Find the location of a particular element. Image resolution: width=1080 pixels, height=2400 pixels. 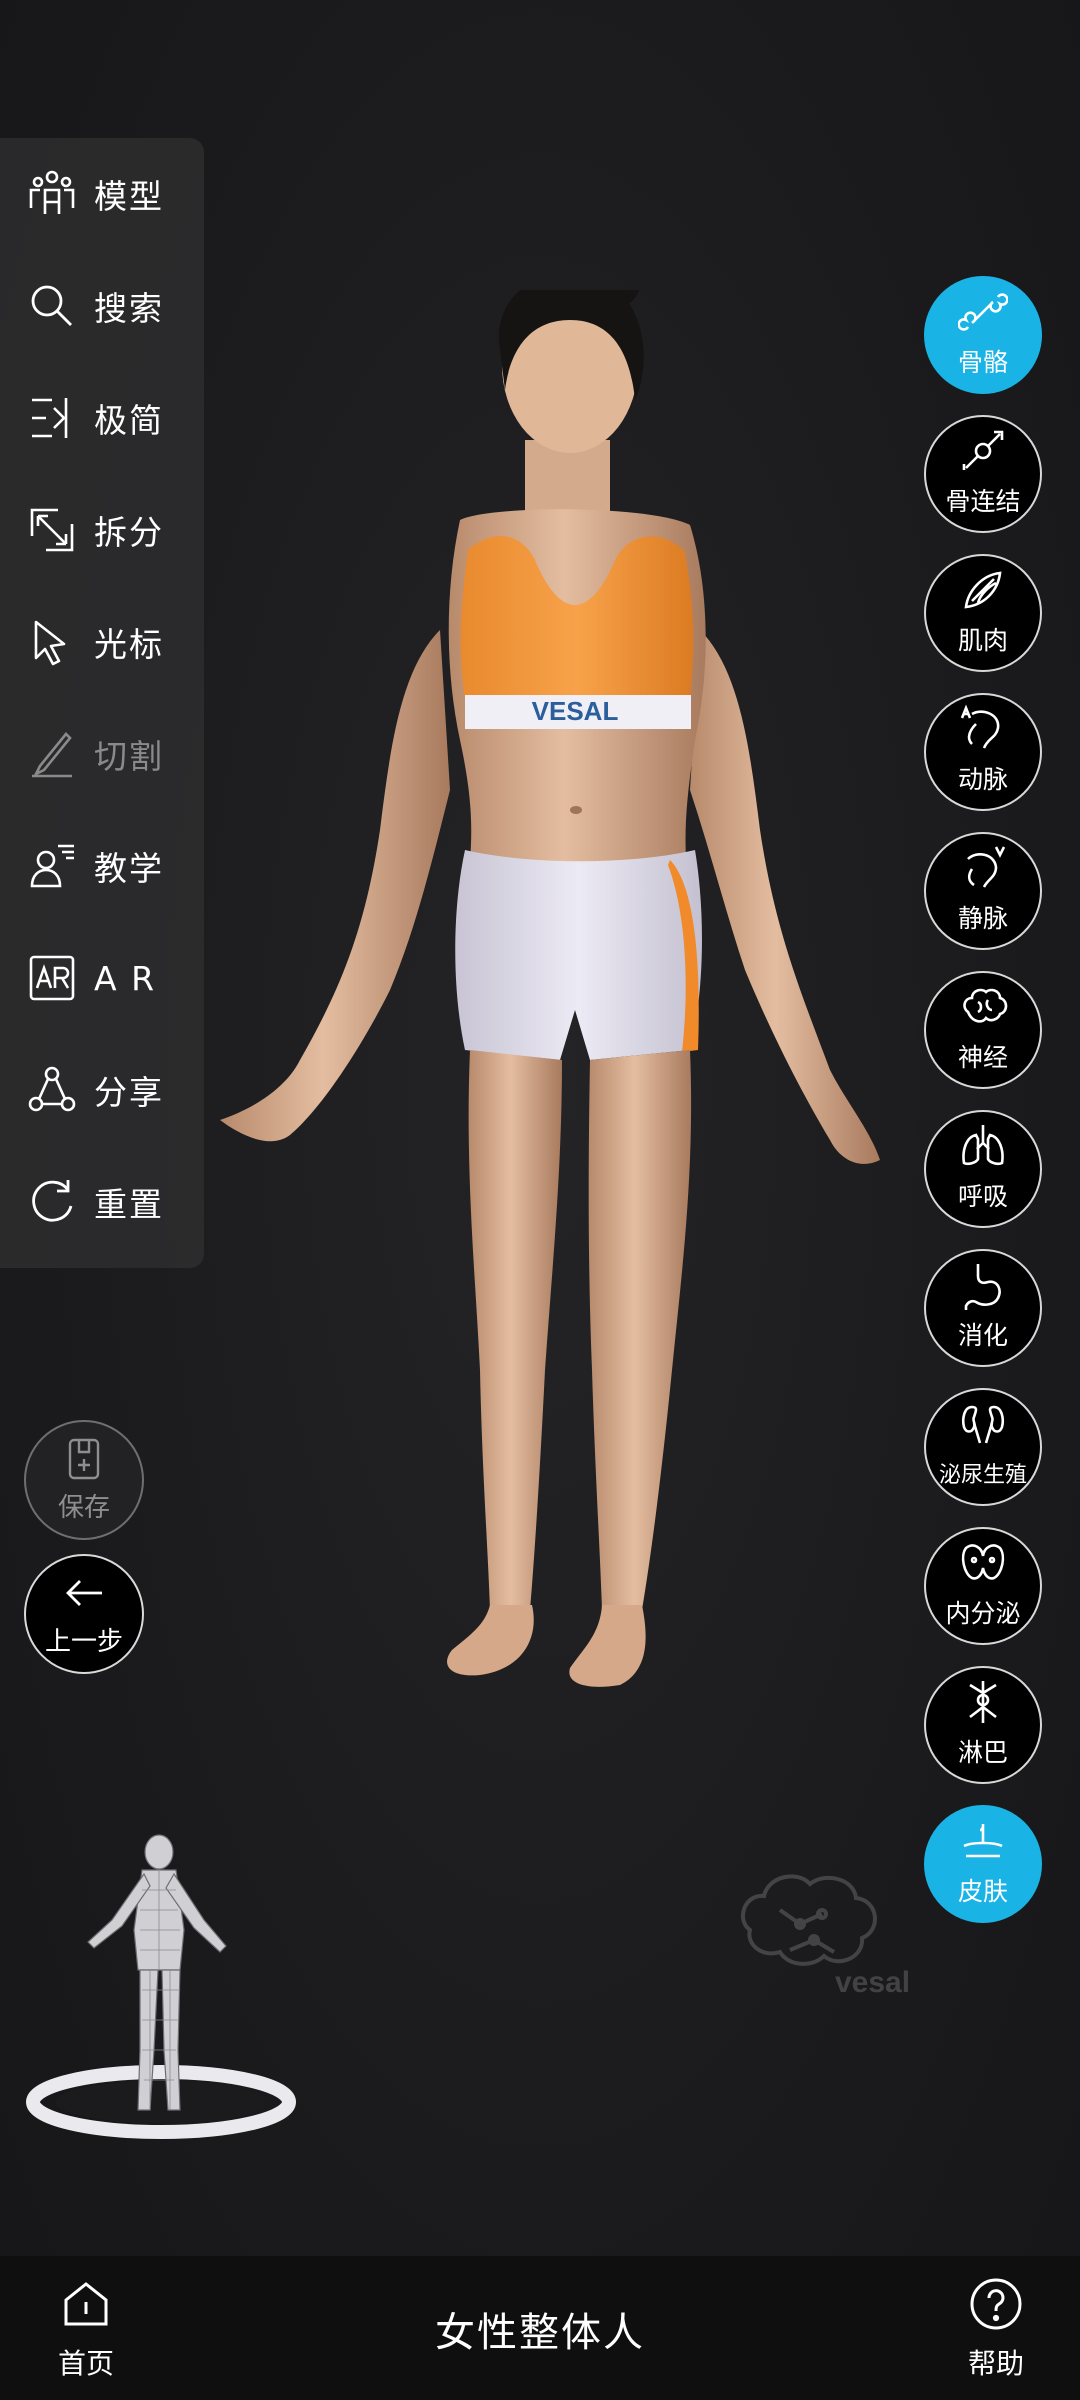

muscle-icon is located at coordinates (983, 594).